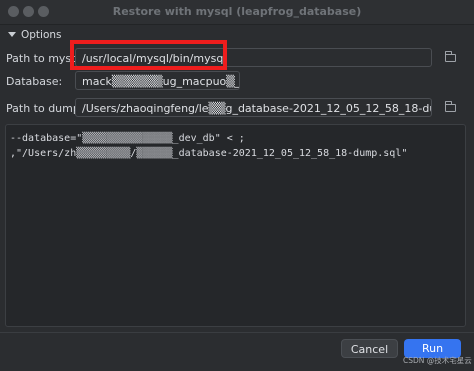  Describe the element at coordinates (12, 34) in the screenshot. I see `triangle-down-icon` at that location.